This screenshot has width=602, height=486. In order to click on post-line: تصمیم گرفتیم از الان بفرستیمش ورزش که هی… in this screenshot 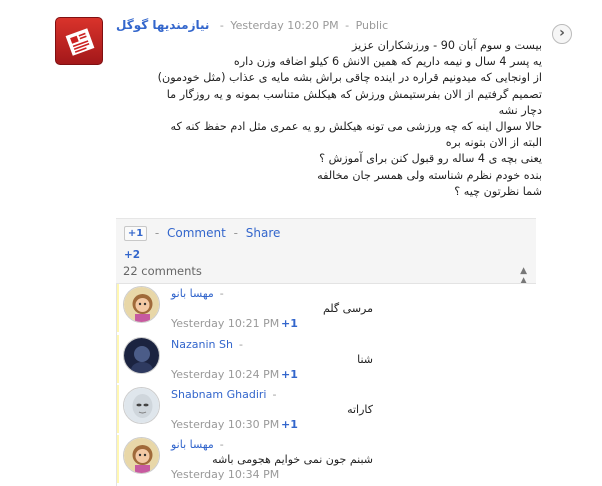, I will do `click(354, 94)`.